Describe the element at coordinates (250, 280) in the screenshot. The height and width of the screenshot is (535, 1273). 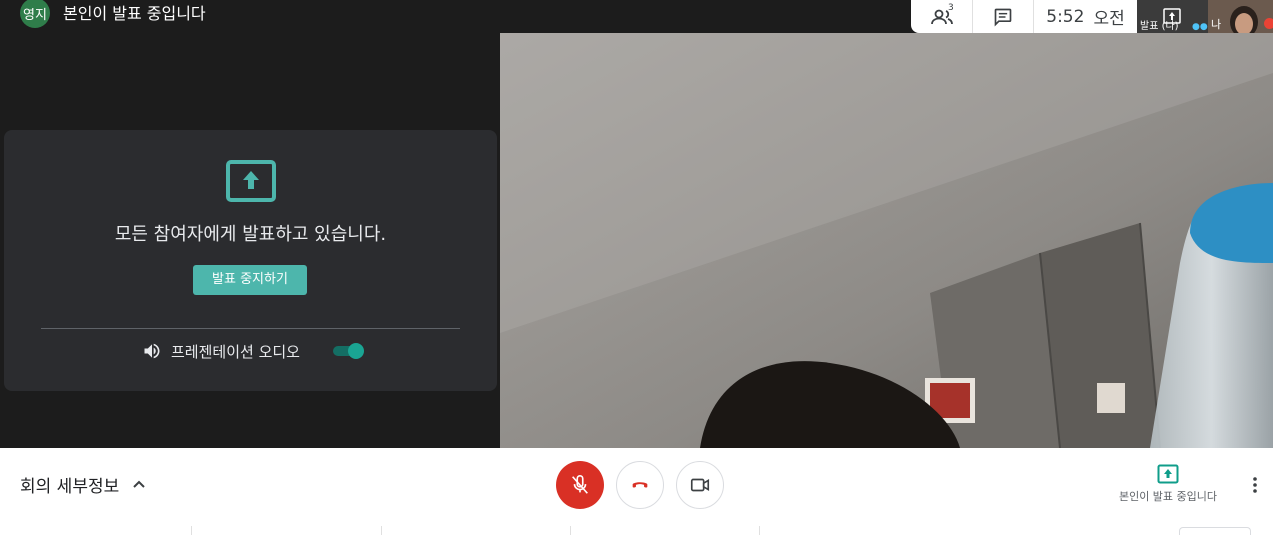
I see `stop-presenting-button: 발표 중지하기` at that location.